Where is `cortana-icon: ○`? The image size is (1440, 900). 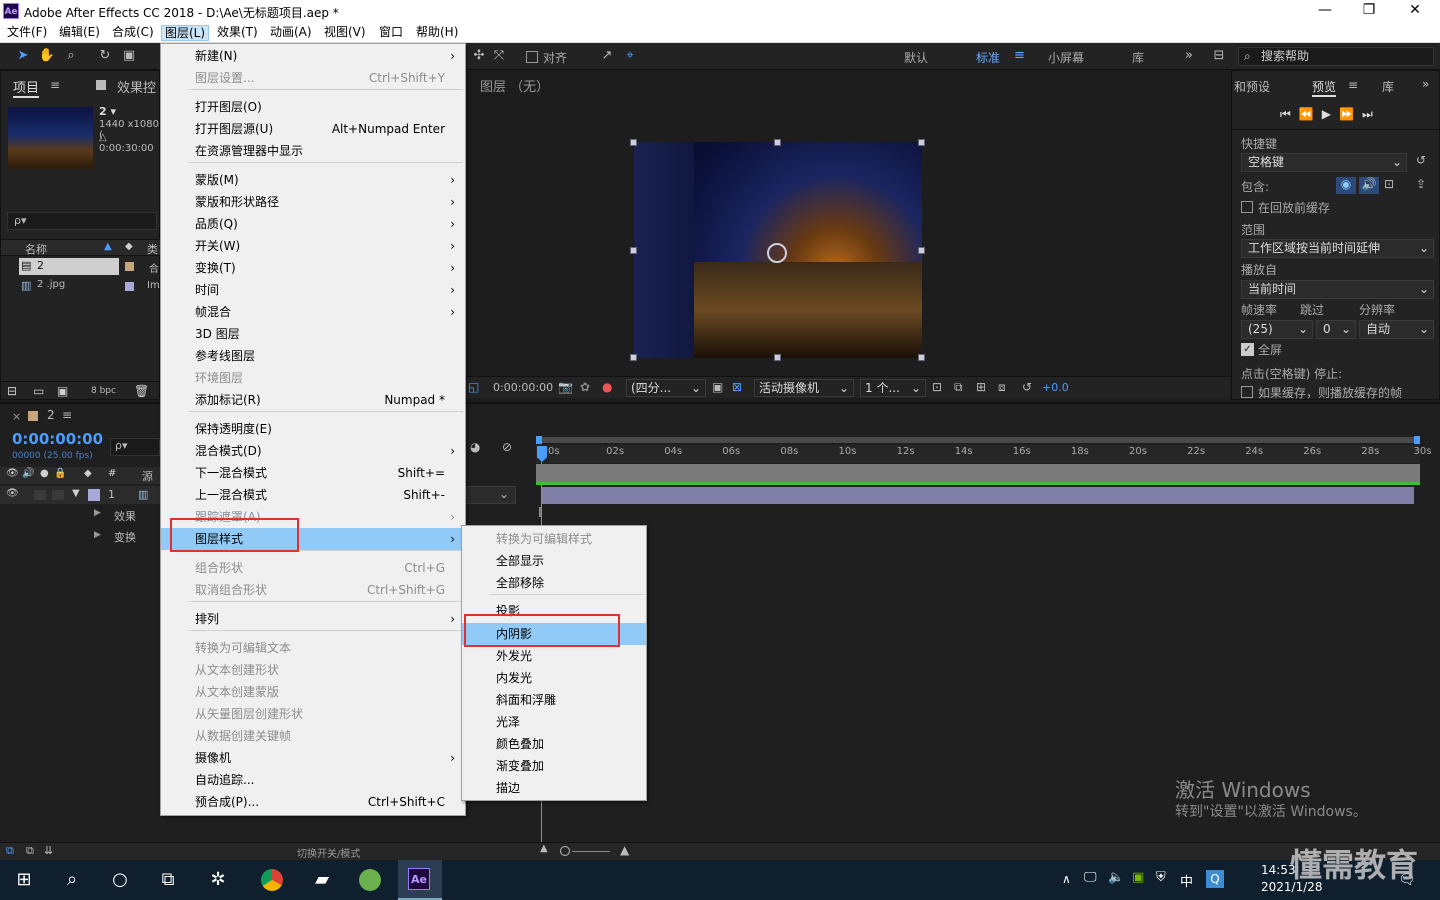 cortana-icon: ○ is located at coordinates (120, 880).